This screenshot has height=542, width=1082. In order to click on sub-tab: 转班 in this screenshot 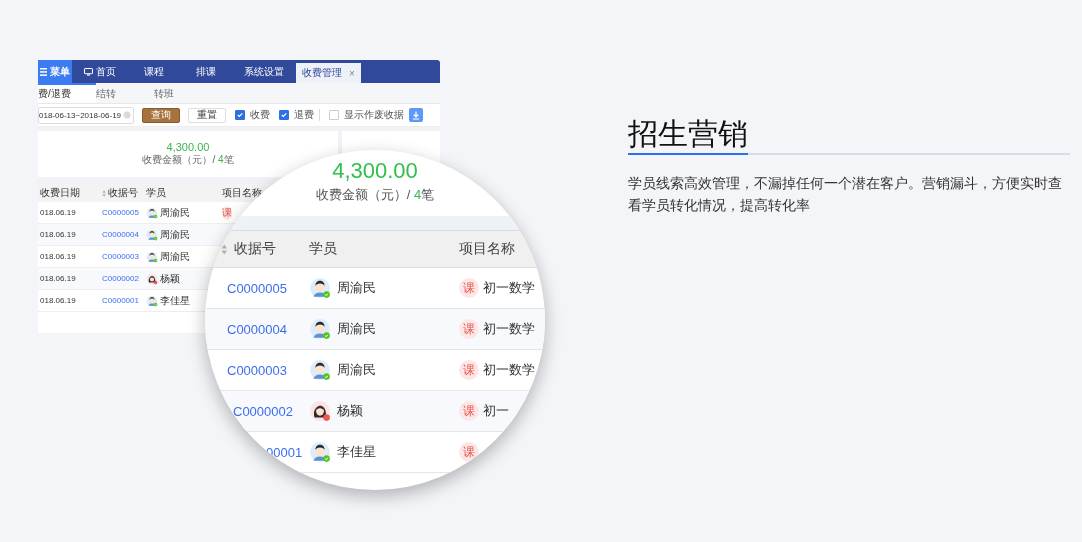, I will do `click(183, 93)`.